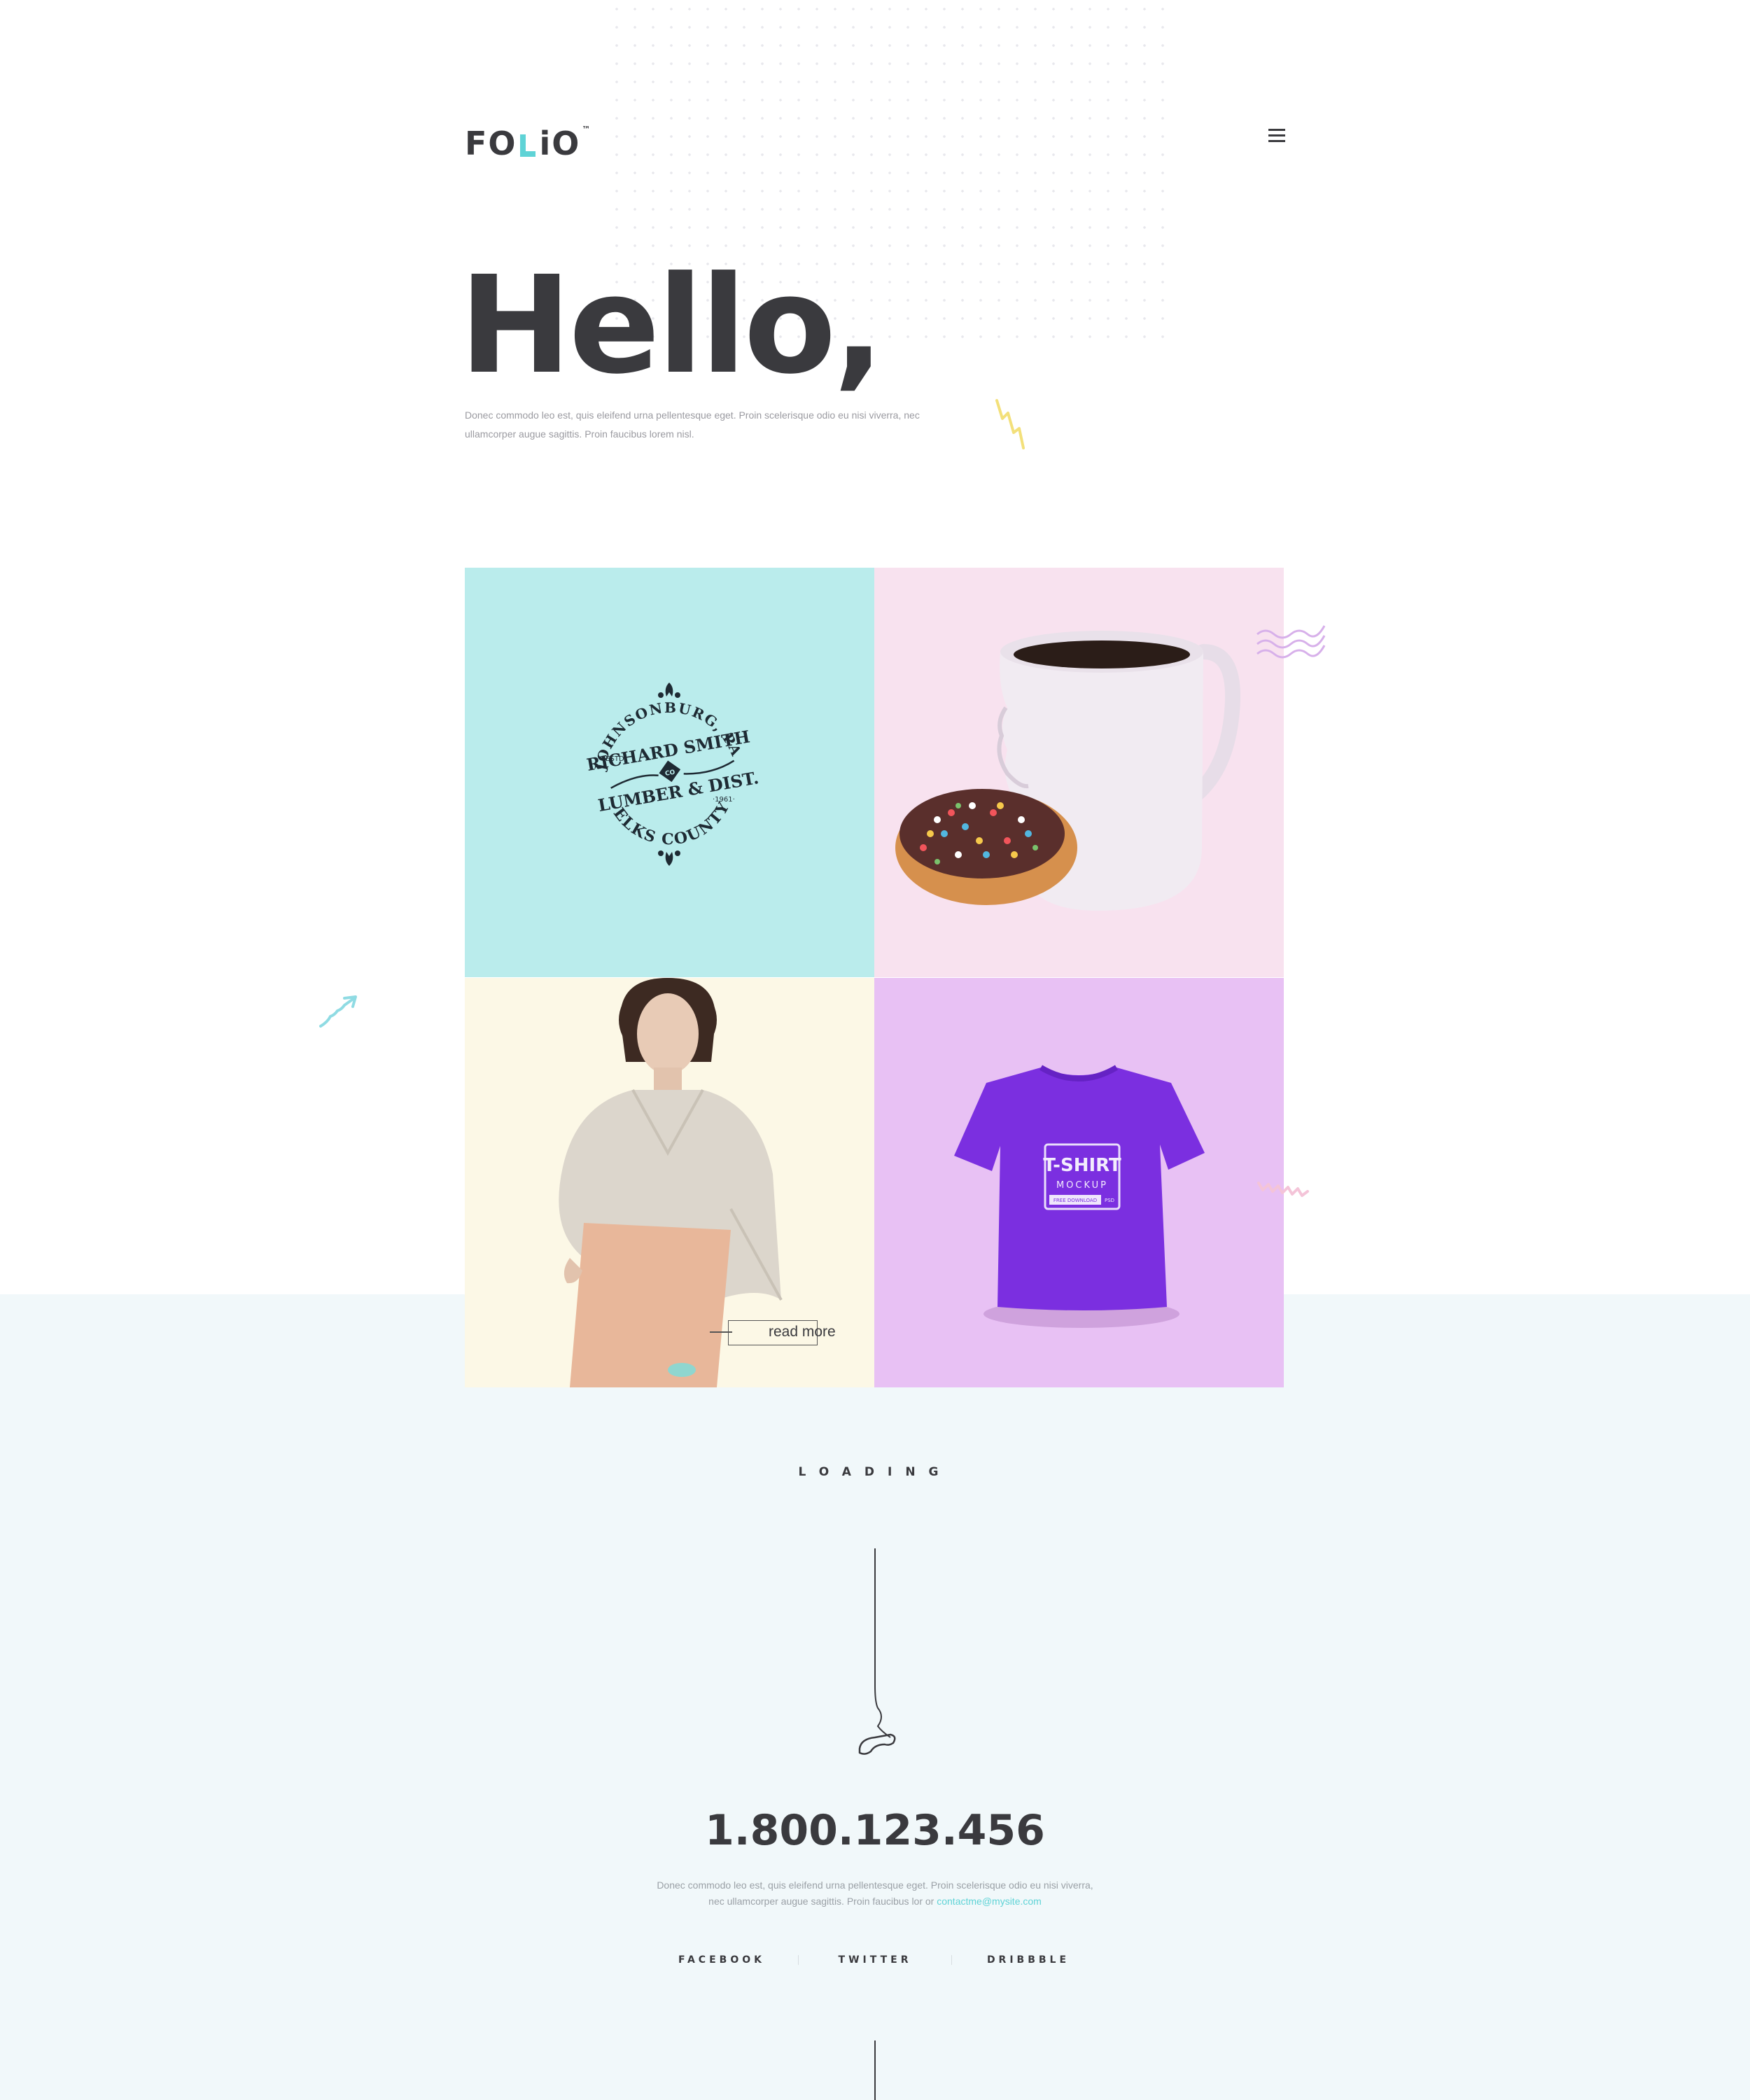  What do you see at coordinates (338, 1011) in the screenshot?
I see `arrow-squiggle-decoration` at bounding box center [338, 1011].